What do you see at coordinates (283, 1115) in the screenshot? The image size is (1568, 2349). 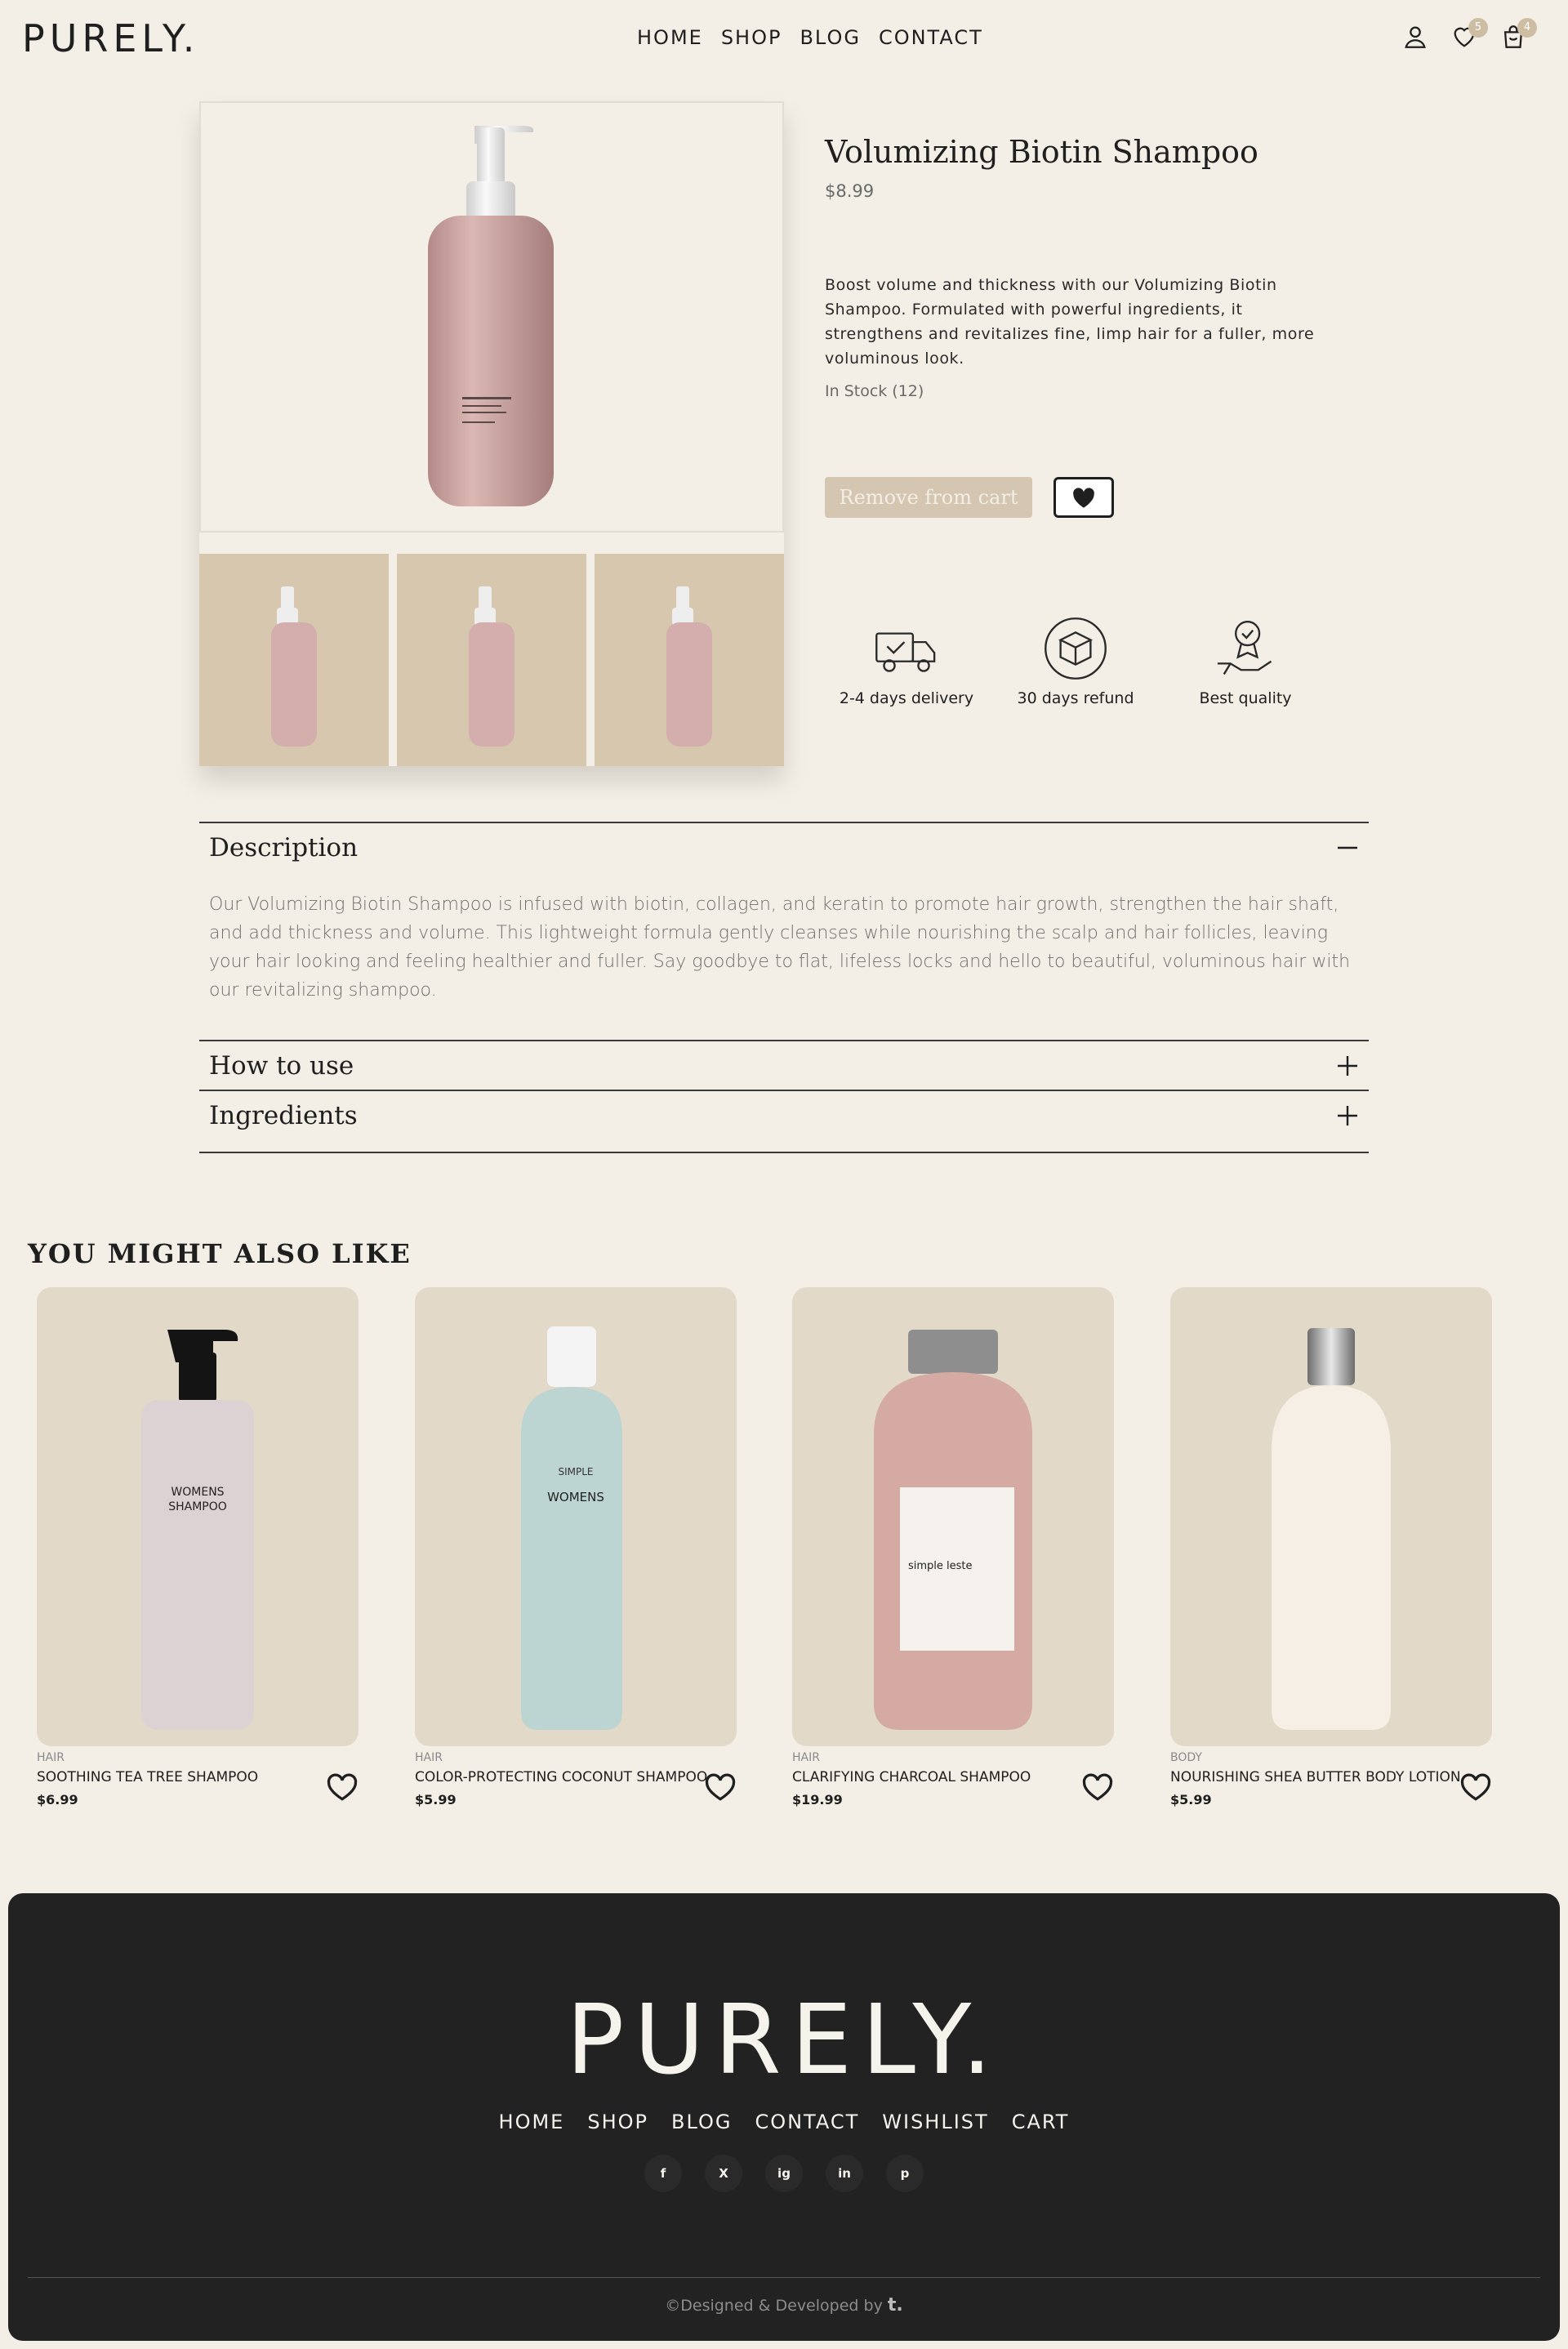 I see `accordion-ingredients-title: Ingredients` at bounding box center [283, 1115].